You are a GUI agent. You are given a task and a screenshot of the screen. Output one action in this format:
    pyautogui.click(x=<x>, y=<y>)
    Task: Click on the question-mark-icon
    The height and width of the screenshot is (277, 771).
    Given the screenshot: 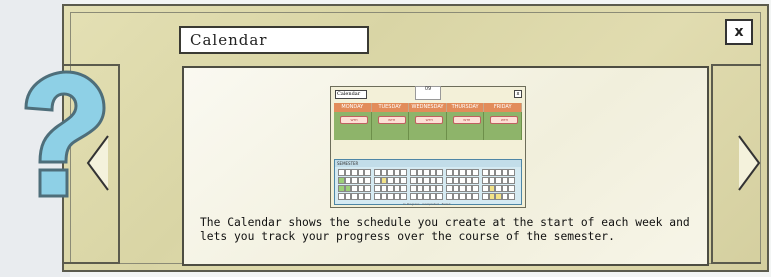 What is the action you would take?
    pyautogui.click(x=58, y=135)
    